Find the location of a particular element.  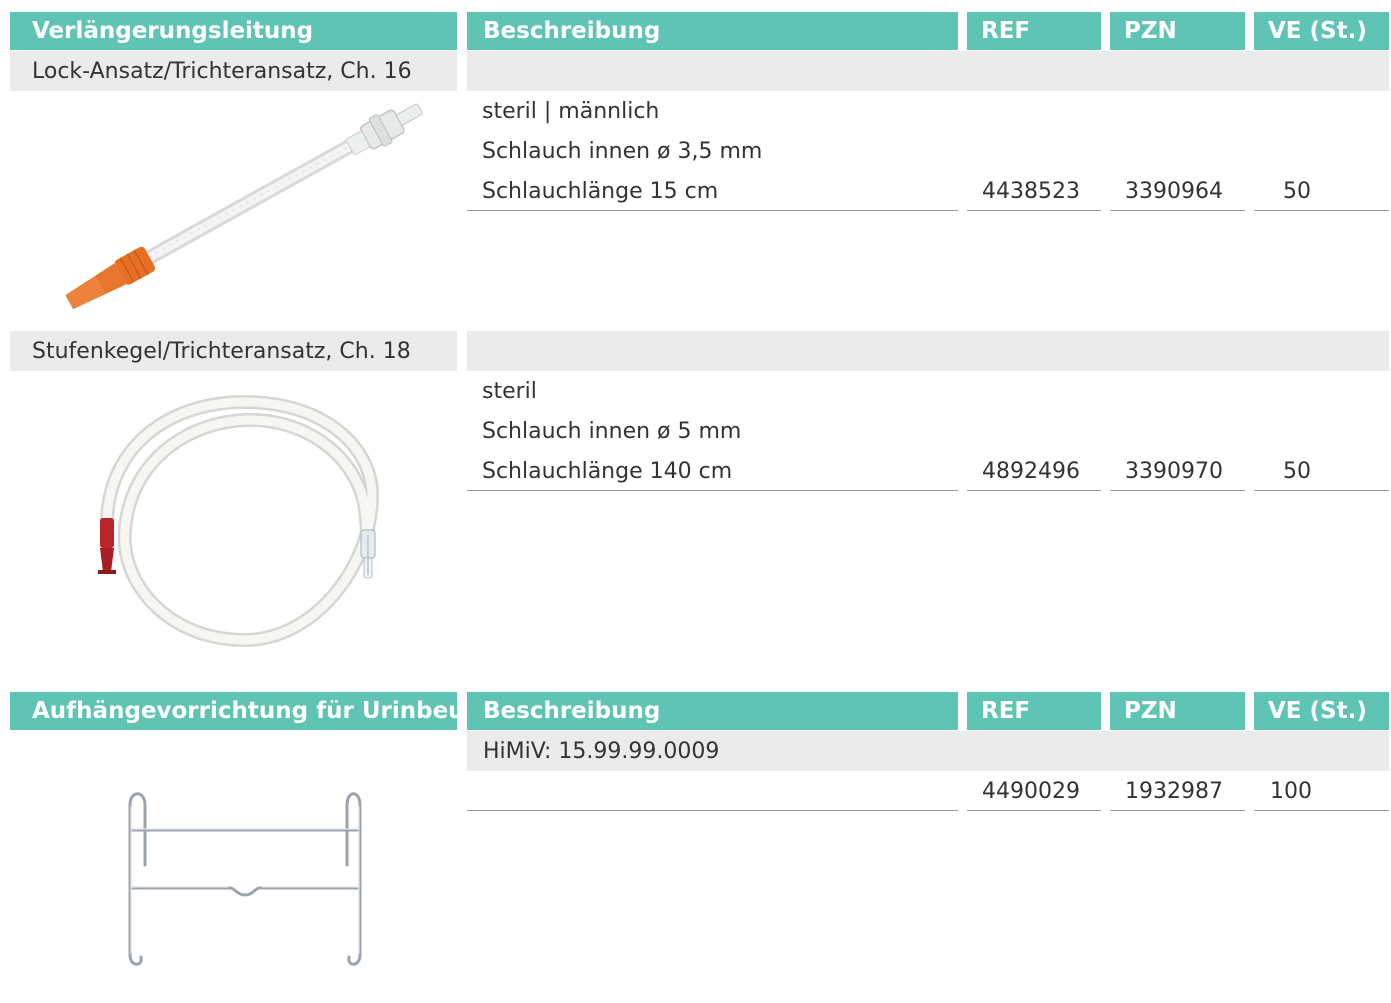

section2-pzn-header: PZN is located at coordinates (1177, 711).